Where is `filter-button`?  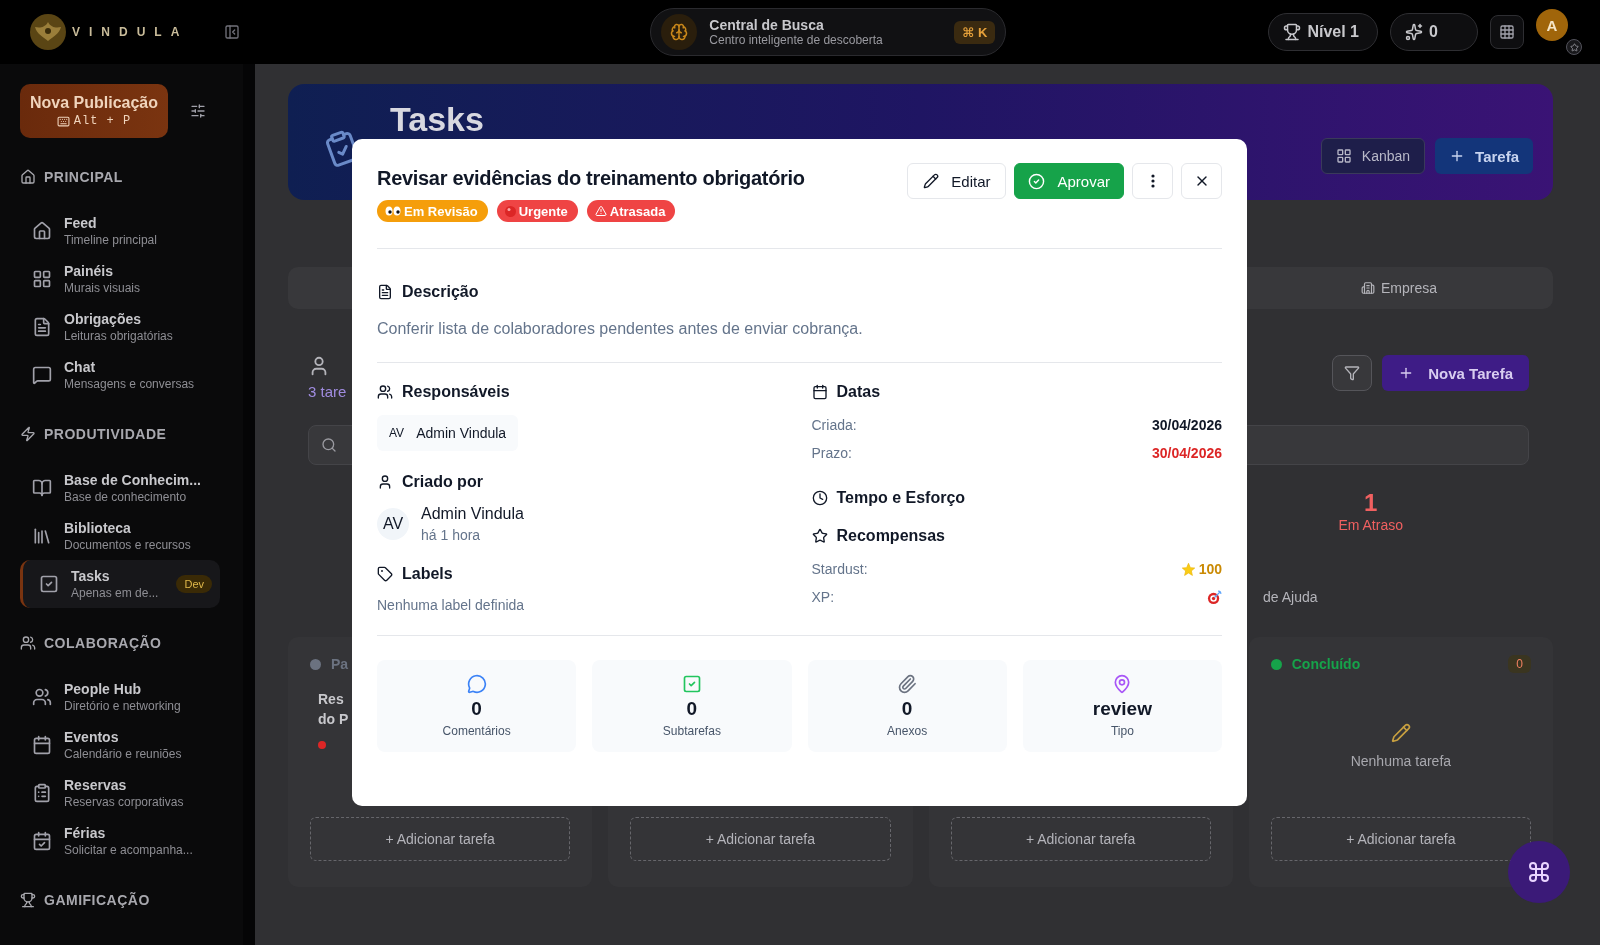 filter-button is located at coordinates (1352, 373).